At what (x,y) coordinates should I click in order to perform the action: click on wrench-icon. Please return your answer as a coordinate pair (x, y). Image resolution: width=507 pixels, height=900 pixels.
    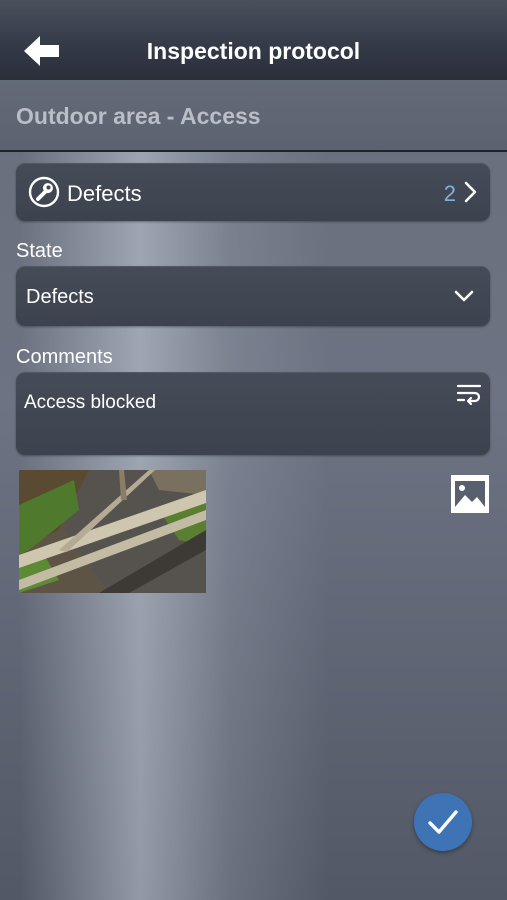
    Looking at the image, I should click on (44, 192).